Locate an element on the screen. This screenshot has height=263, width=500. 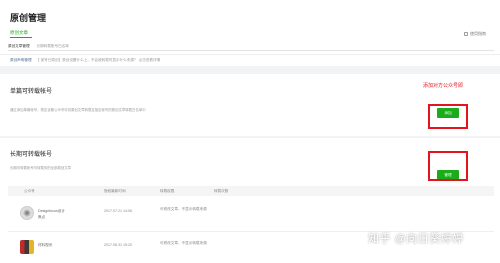
annotation-highlight-manage is located at coordinates (448, 166).